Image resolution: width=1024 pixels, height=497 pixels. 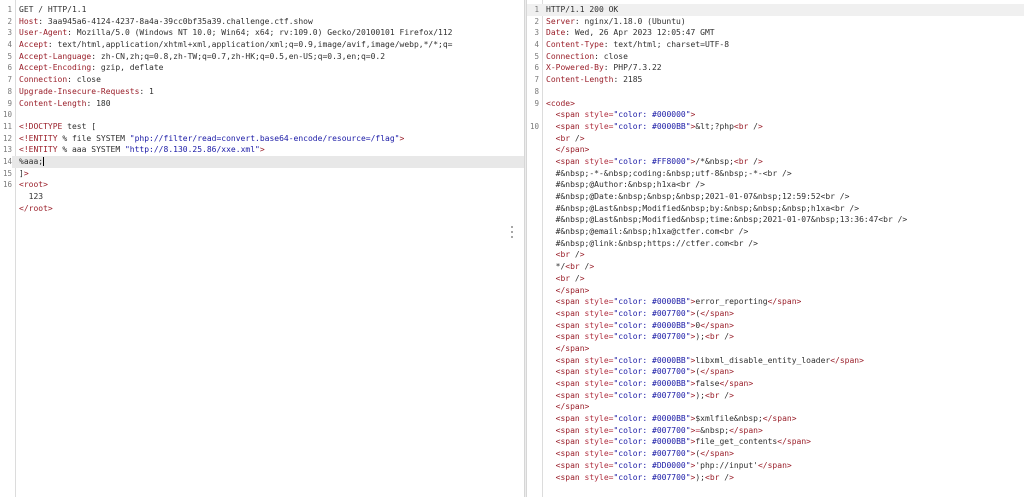 What do you see at coordinates (785, 33) in the screenshot?
I see `response-line-text: Date: Wed, 26 Apr 2023 12:05:47 GMT` at bounding box center [785, 33].